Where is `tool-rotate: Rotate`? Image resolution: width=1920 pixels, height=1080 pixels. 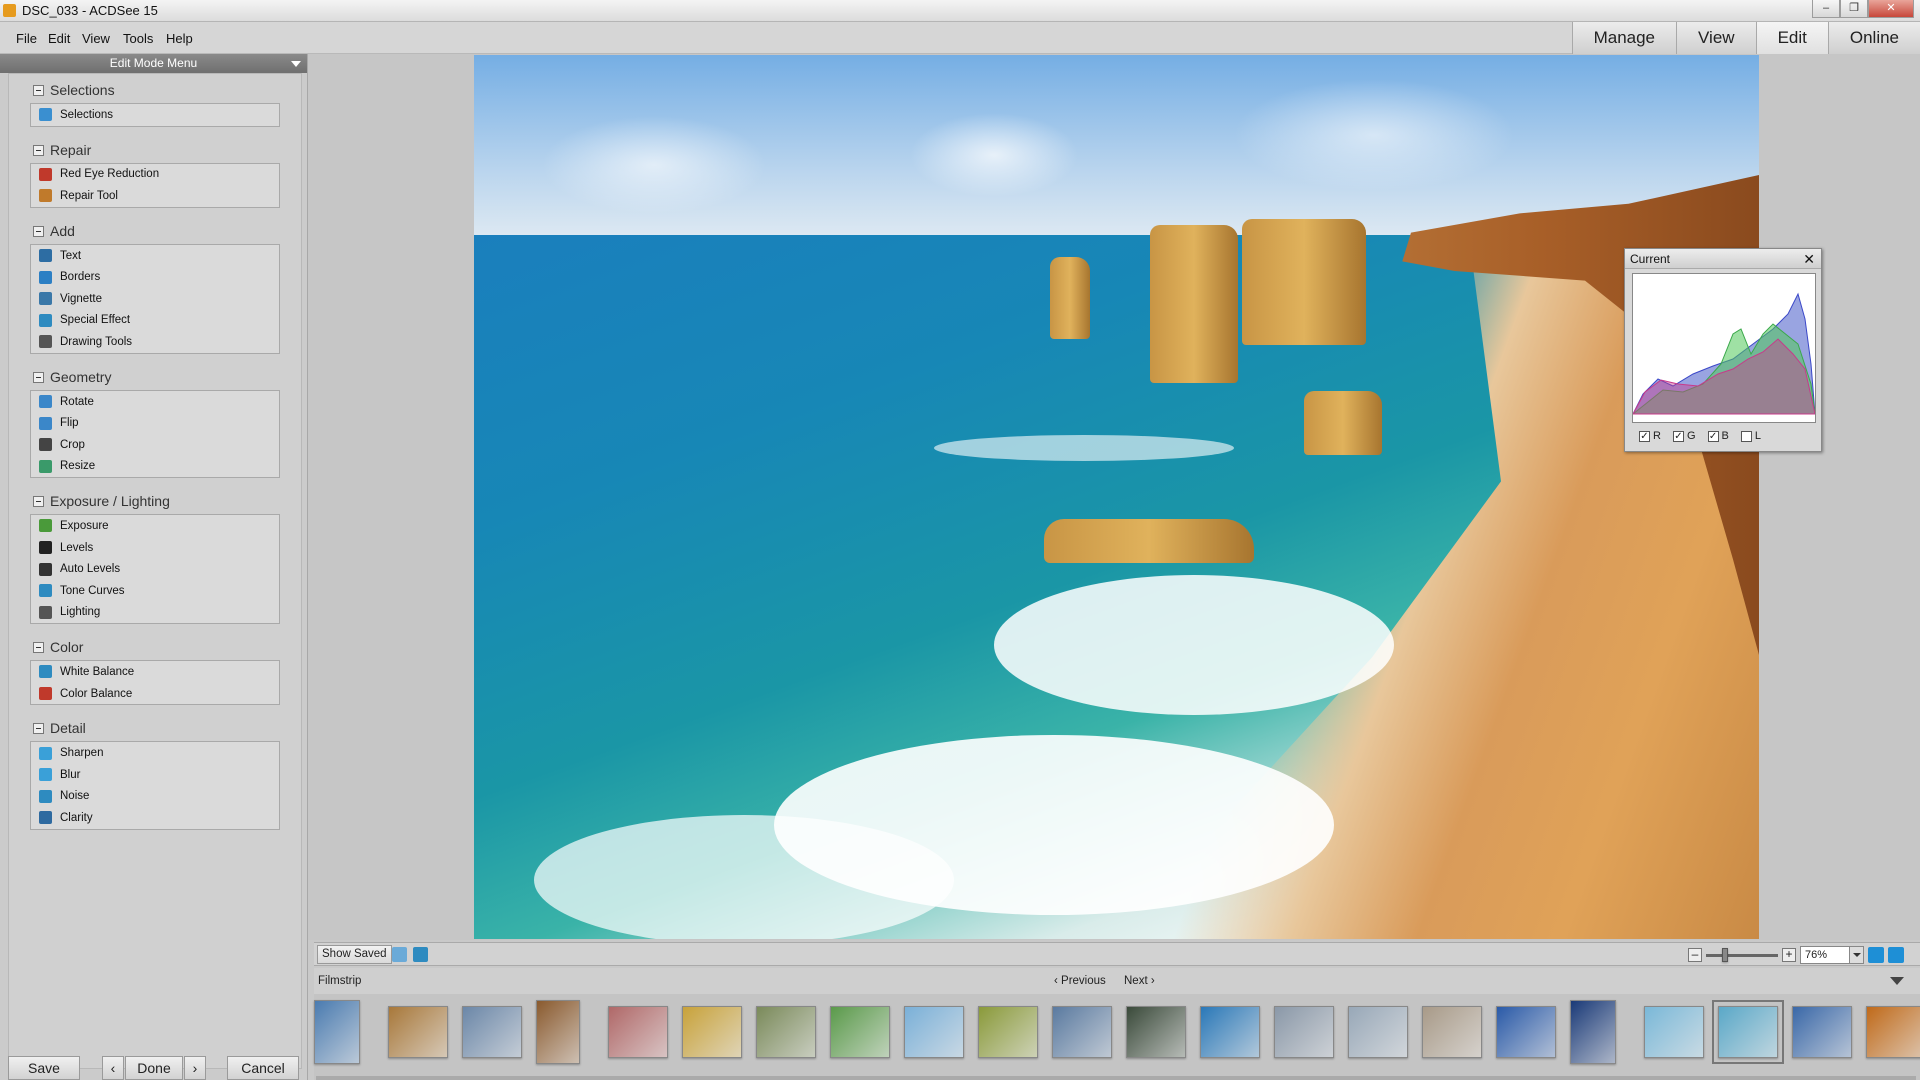
tool-rotate: Rotate is located at coordinates (155, 402).